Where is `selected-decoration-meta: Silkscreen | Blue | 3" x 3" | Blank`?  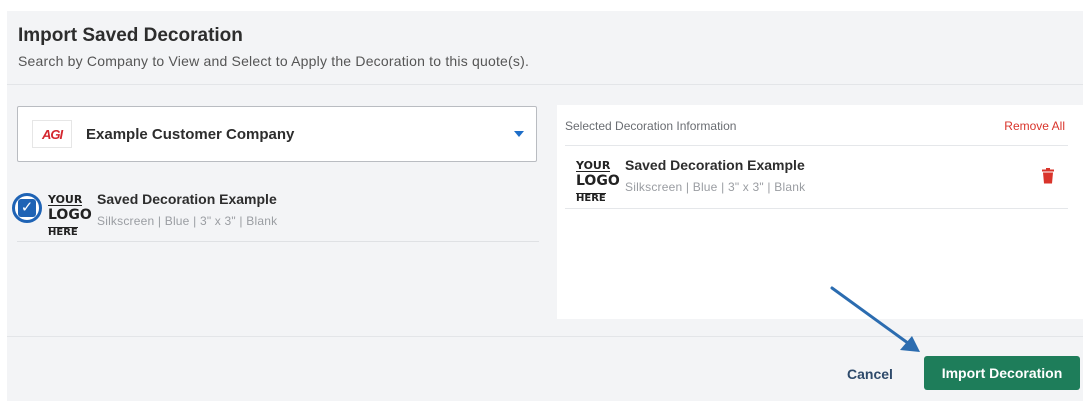 selected-decoration-meta: Silkscreen | Blue | 3" x 3" | Blank is located at coordinates (715, 187).